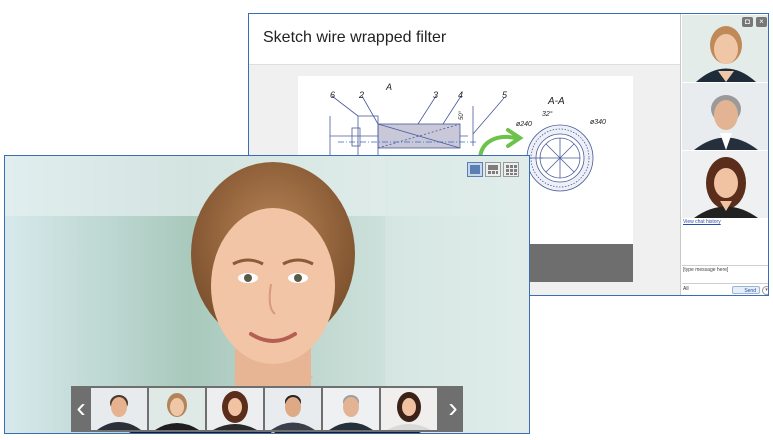 The width and height of the screenshot is (773, 440). Describe the element at coordinates (462, 115) in the screenshot. I see `dim-angle-1: 50°` at that location.